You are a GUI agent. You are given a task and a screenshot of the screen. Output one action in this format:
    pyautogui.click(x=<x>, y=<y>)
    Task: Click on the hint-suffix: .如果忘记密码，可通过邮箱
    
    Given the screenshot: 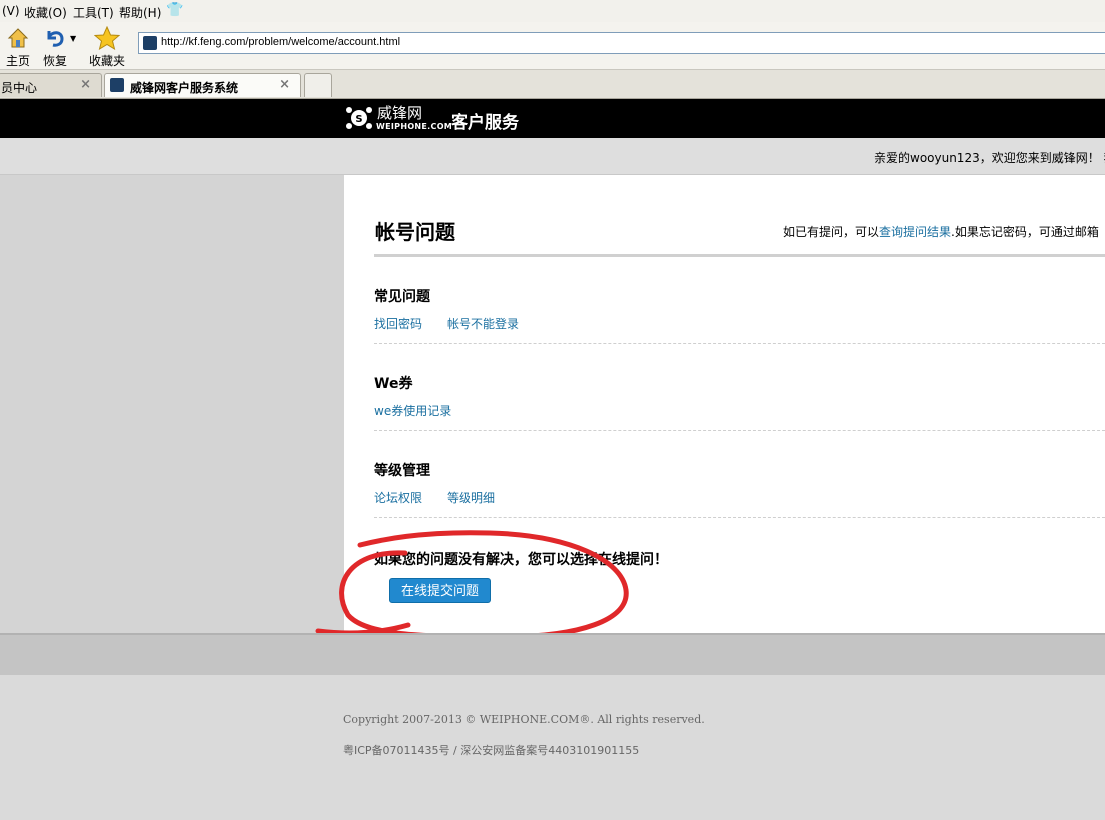 What is the action you would take?
    pyautogui.click(x=1025, y=232)
    